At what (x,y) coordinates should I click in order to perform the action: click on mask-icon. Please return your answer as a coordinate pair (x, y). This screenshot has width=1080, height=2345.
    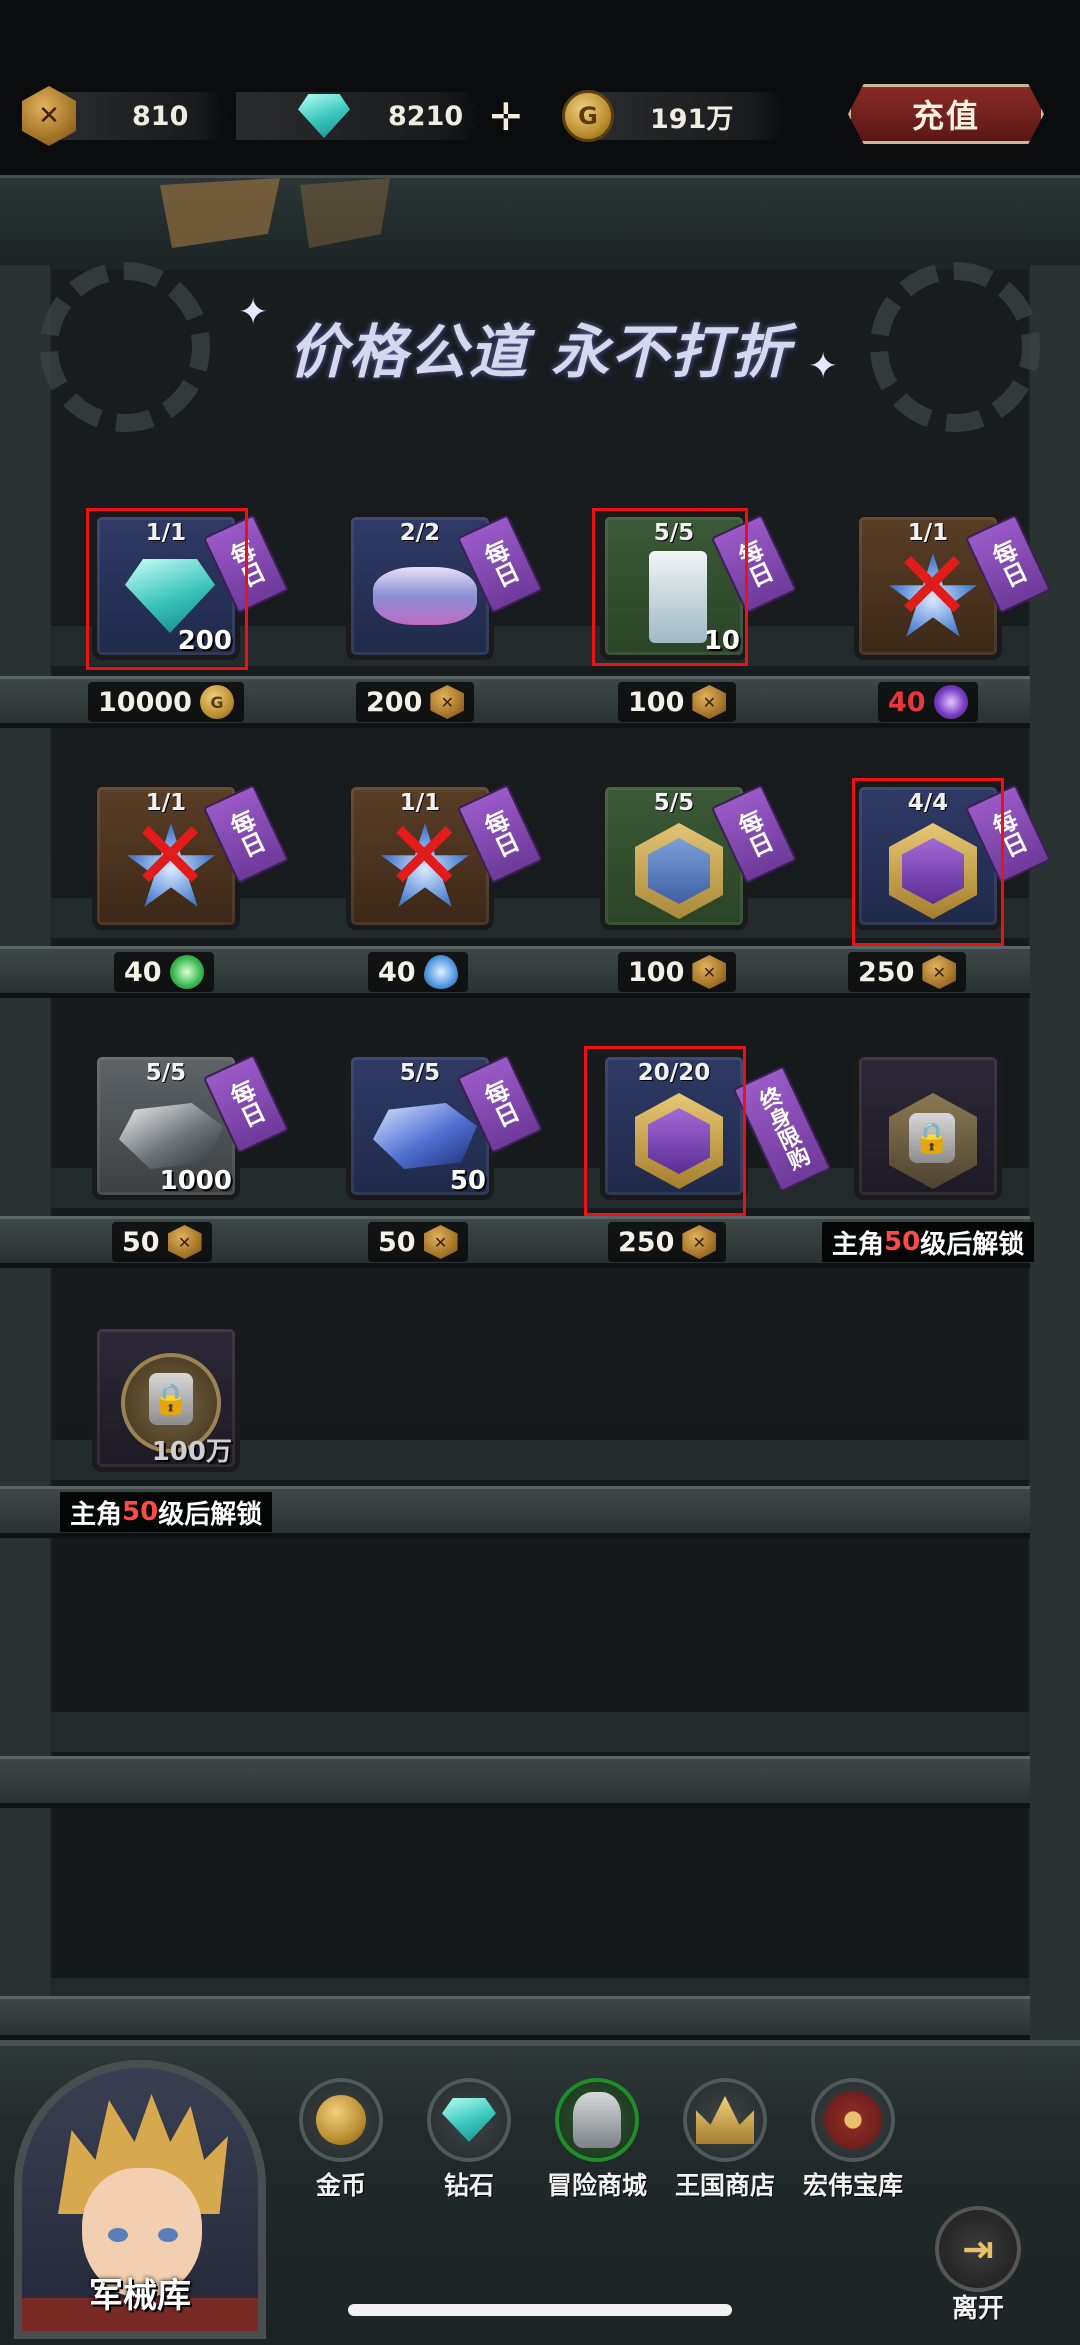
    Looking at the image, I should click on (425, 596).